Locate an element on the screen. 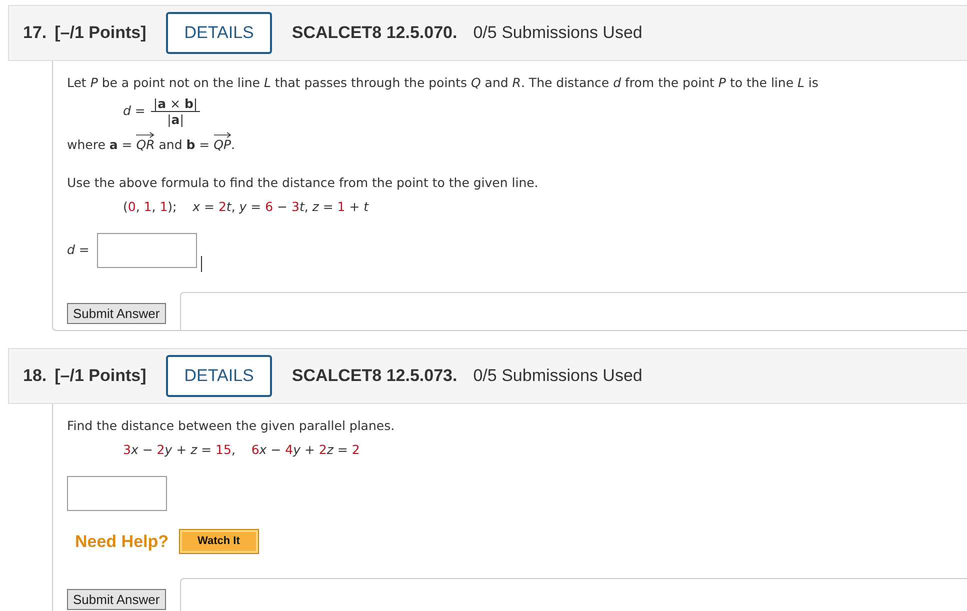 The width and height of the screenshot is (967, 611). equation: (0, 1, 1); x = 2t, y = 6 − 3t, z = 1 + t is located at coordinates (246, 207).